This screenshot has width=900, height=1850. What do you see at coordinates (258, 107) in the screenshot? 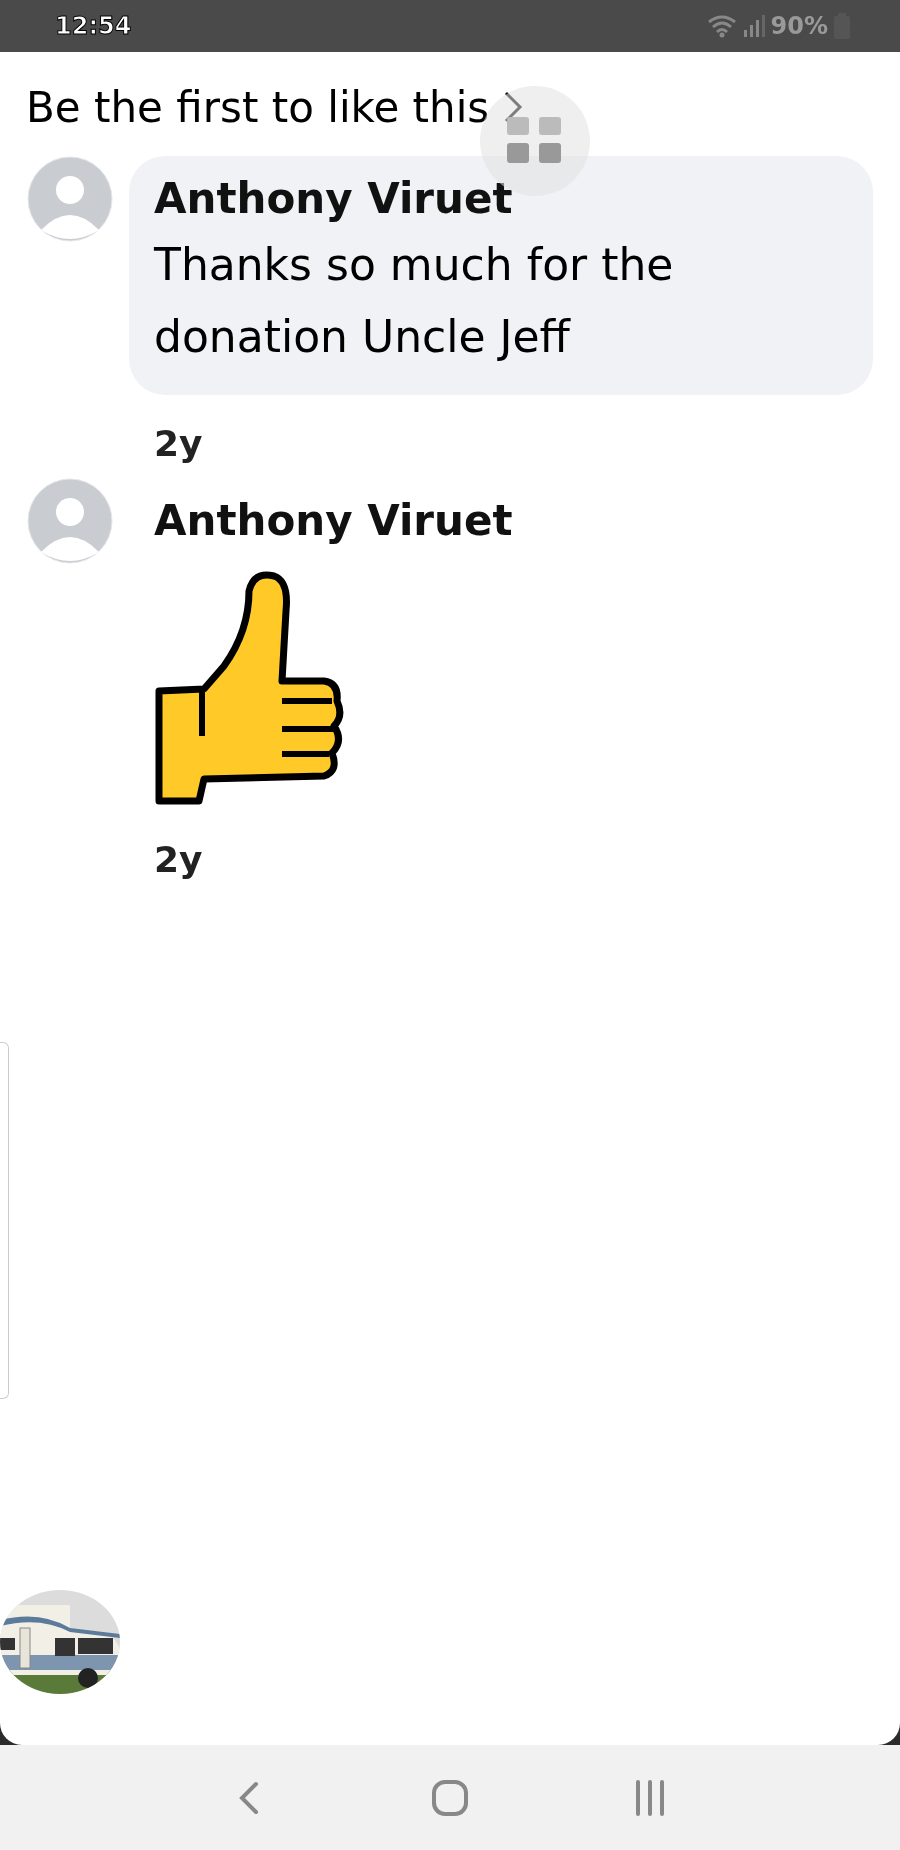
I see `likes-prompt: Be the first to like this` at bounding box center [258, 107].